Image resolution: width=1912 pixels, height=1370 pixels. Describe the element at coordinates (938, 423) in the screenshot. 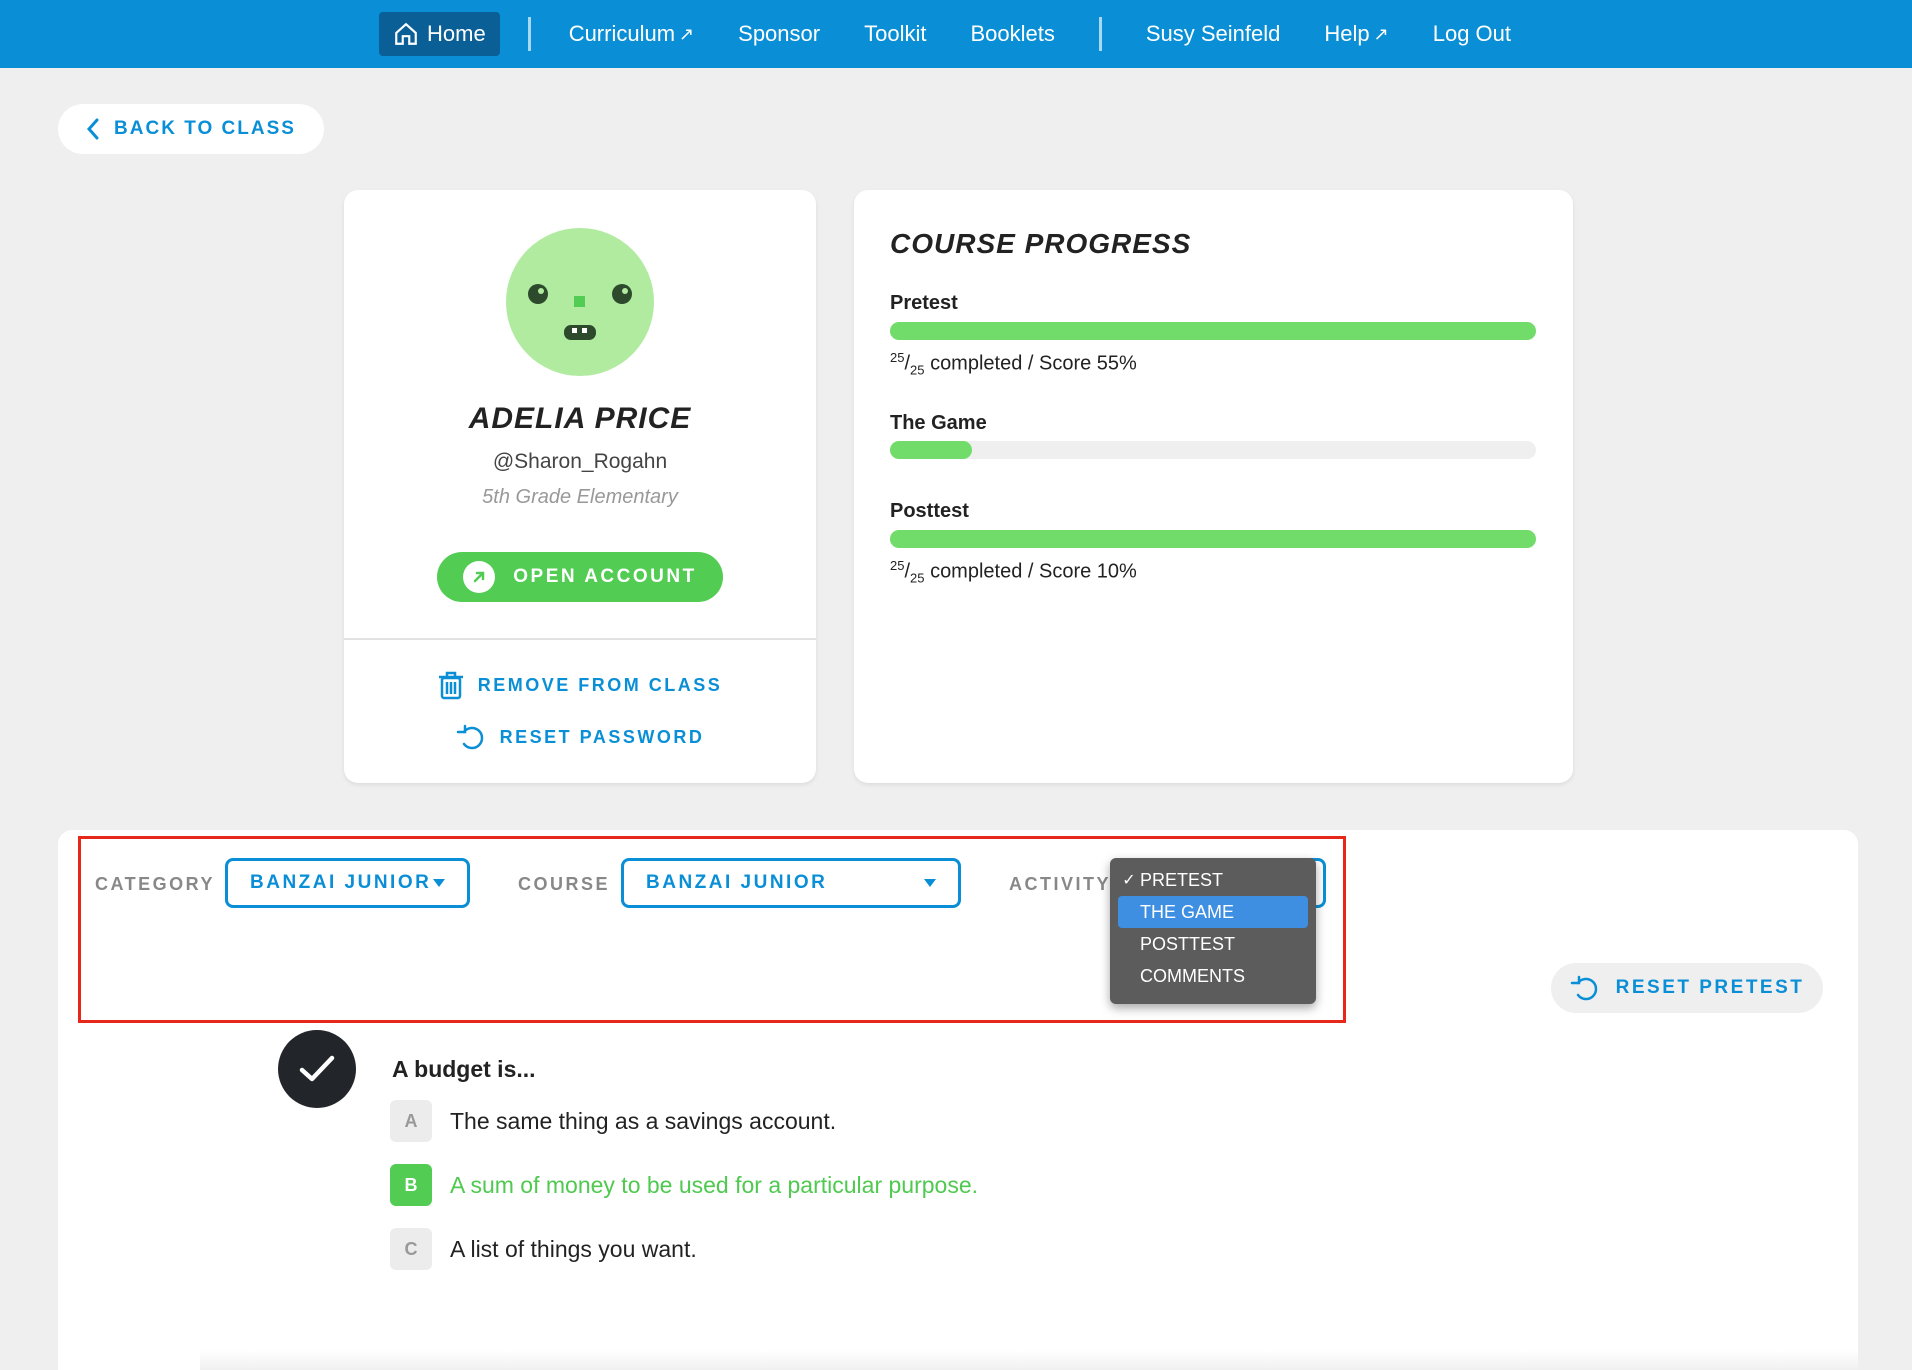

I see `the-game-label: The Game` at that location.